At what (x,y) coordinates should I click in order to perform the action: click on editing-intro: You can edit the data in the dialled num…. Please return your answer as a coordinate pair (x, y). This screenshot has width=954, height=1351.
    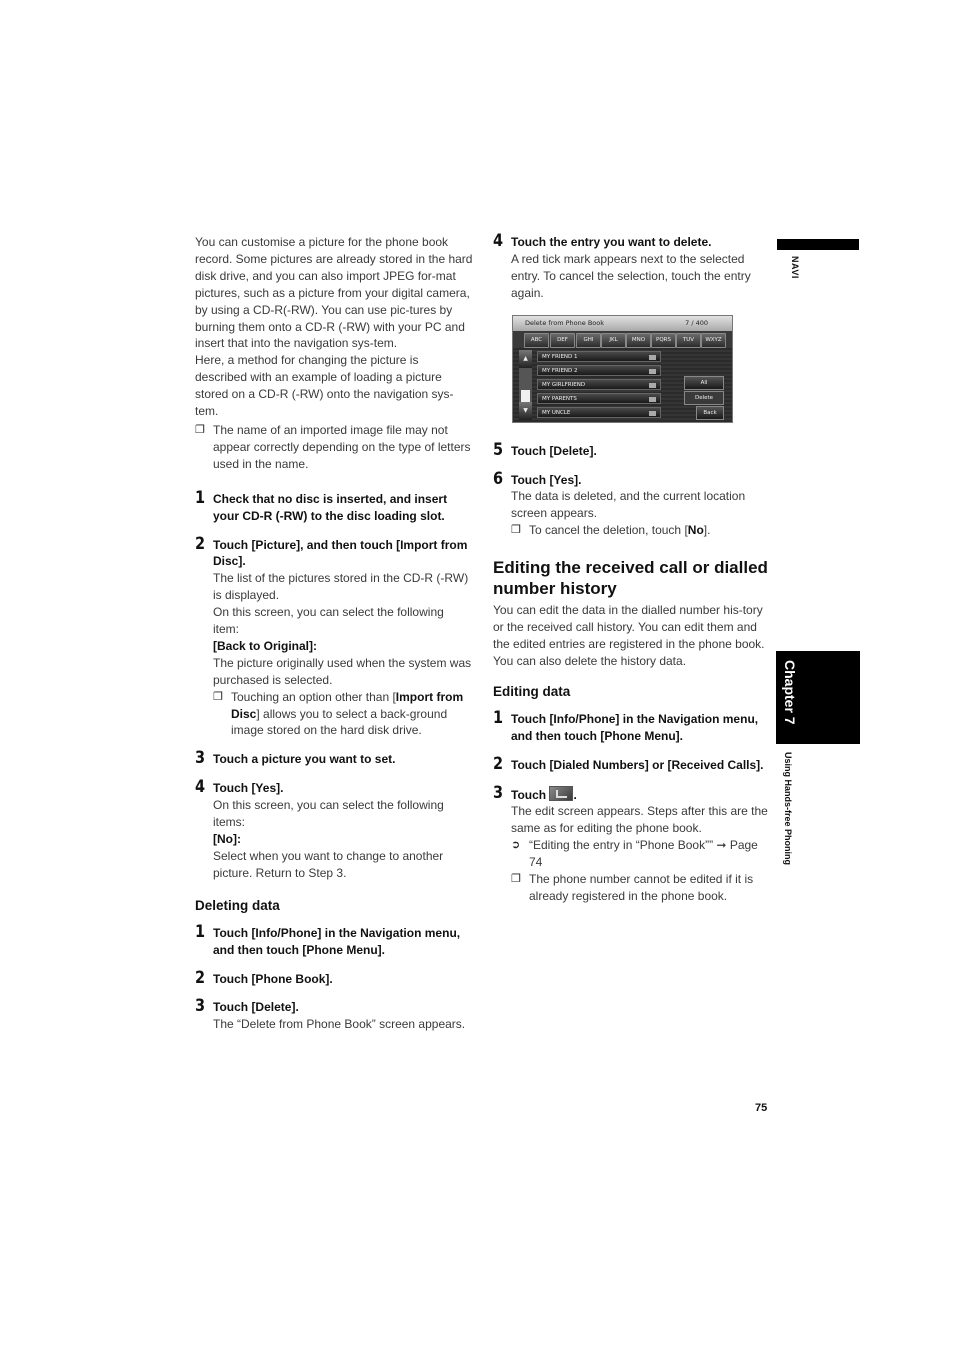
    Looking at the image, I should click on (629, 635).